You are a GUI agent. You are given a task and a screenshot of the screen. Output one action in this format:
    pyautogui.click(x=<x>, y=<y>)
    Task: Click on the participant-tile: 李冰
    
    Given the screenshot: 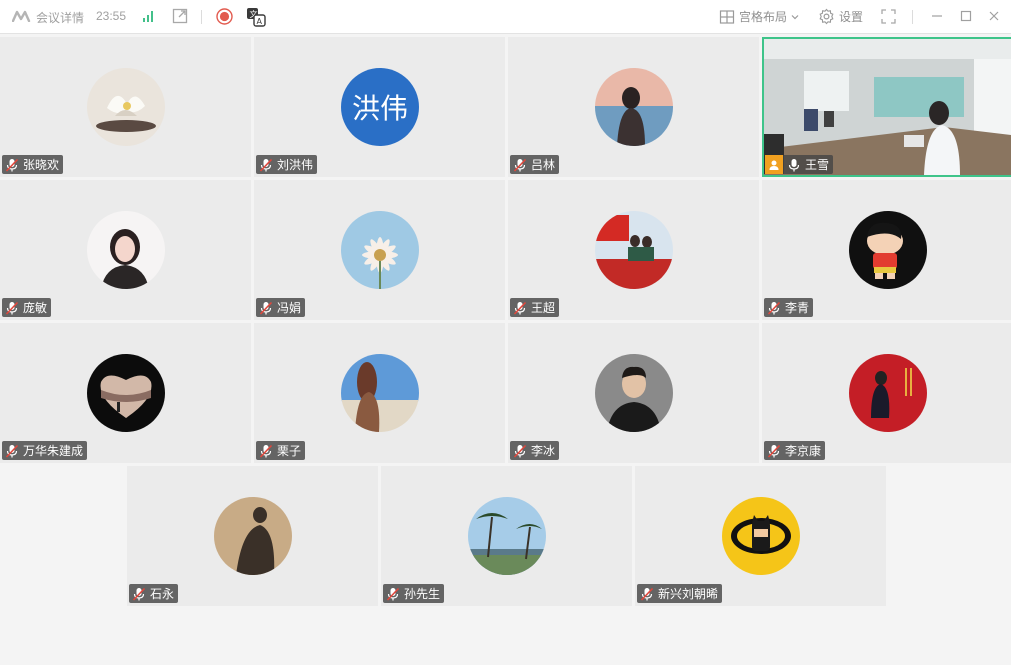 What is the action you would take?
    pyautogui.click(x=633, y=393)
    